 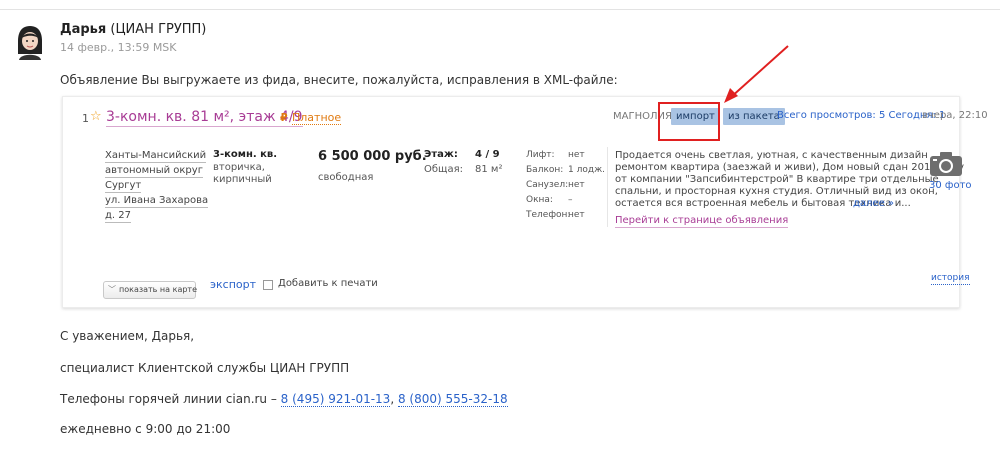 I want to click on print-label: Добавить к печати, so click(x=328, y=283).